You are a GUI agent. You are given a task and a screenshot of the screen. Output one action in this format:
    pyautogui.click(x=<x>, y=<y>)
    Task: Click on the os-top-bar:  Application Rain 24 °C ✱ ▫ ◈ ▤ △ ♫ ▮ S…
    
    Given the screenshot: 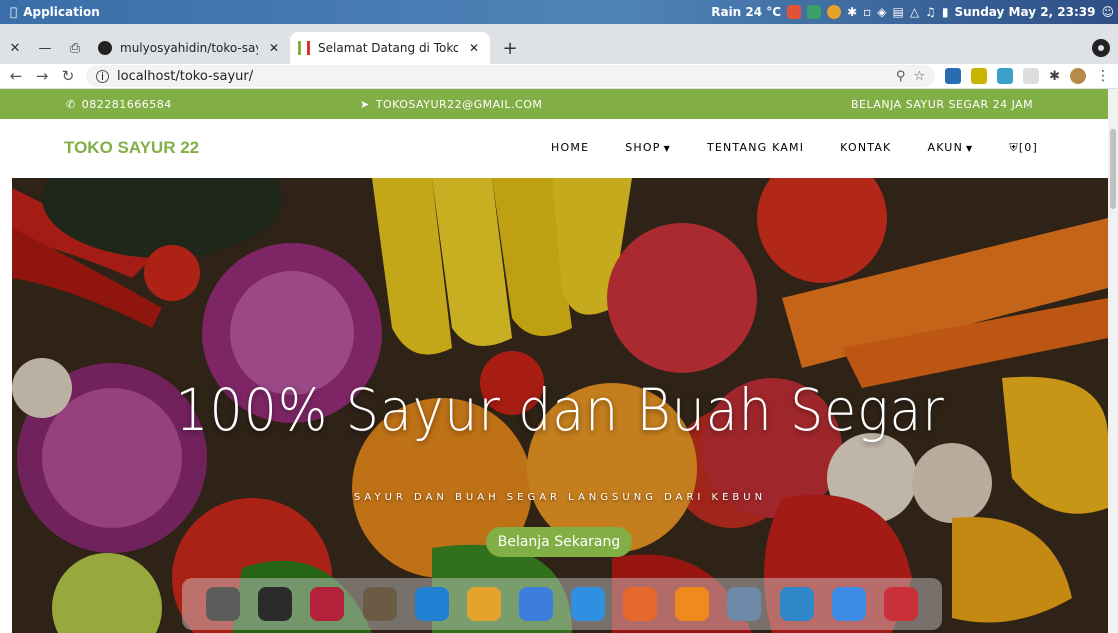 What is the action you would take?
    pyautogui.click(x=559, y=12)
    